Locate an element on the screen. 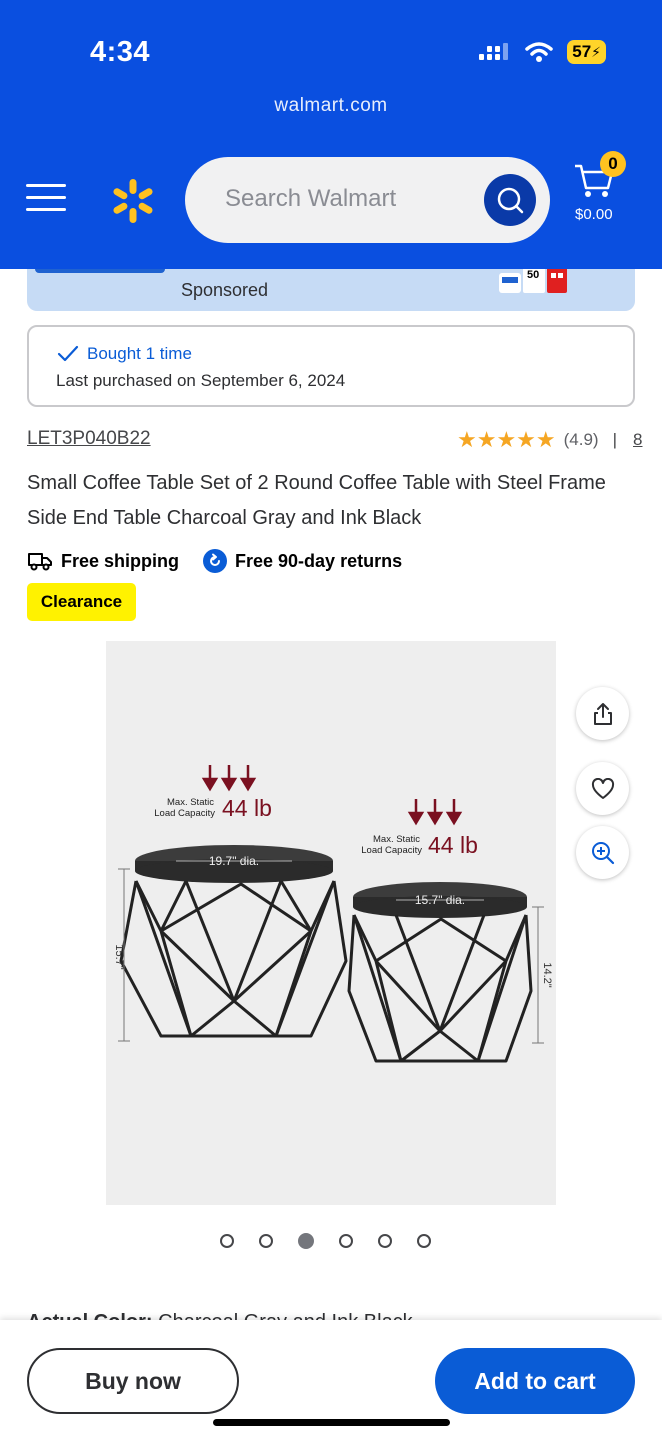  rating-stars-icon: ★★★★★ is located at coordinates (506, 439).